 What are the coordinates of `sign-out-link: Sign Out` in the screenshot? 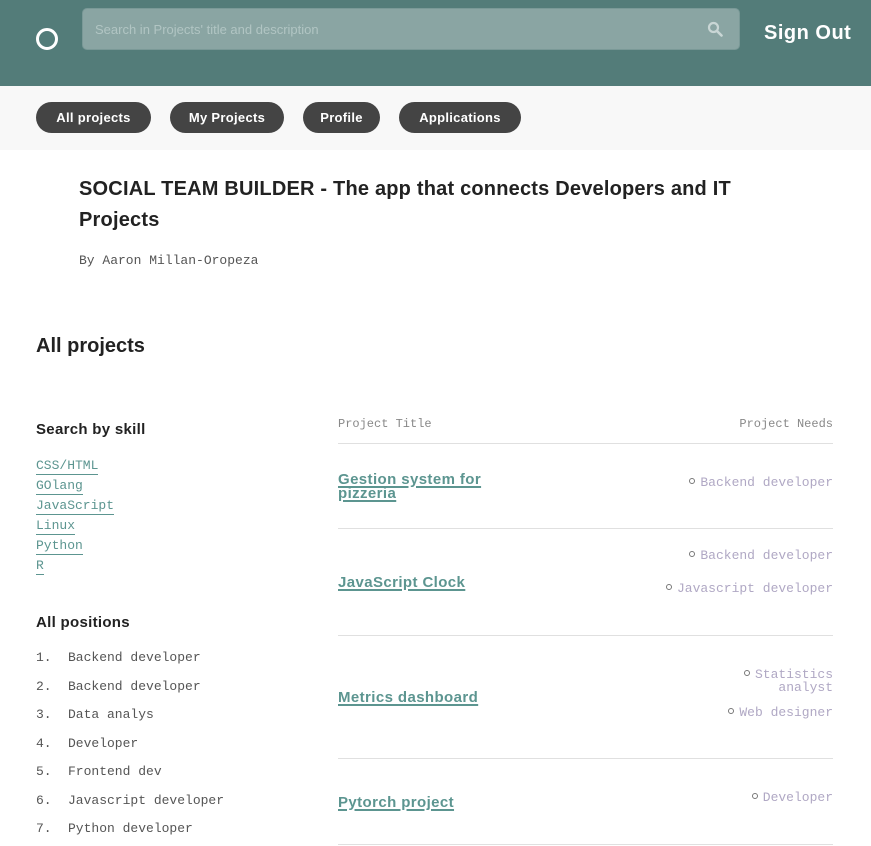 It's located at (807, 33).